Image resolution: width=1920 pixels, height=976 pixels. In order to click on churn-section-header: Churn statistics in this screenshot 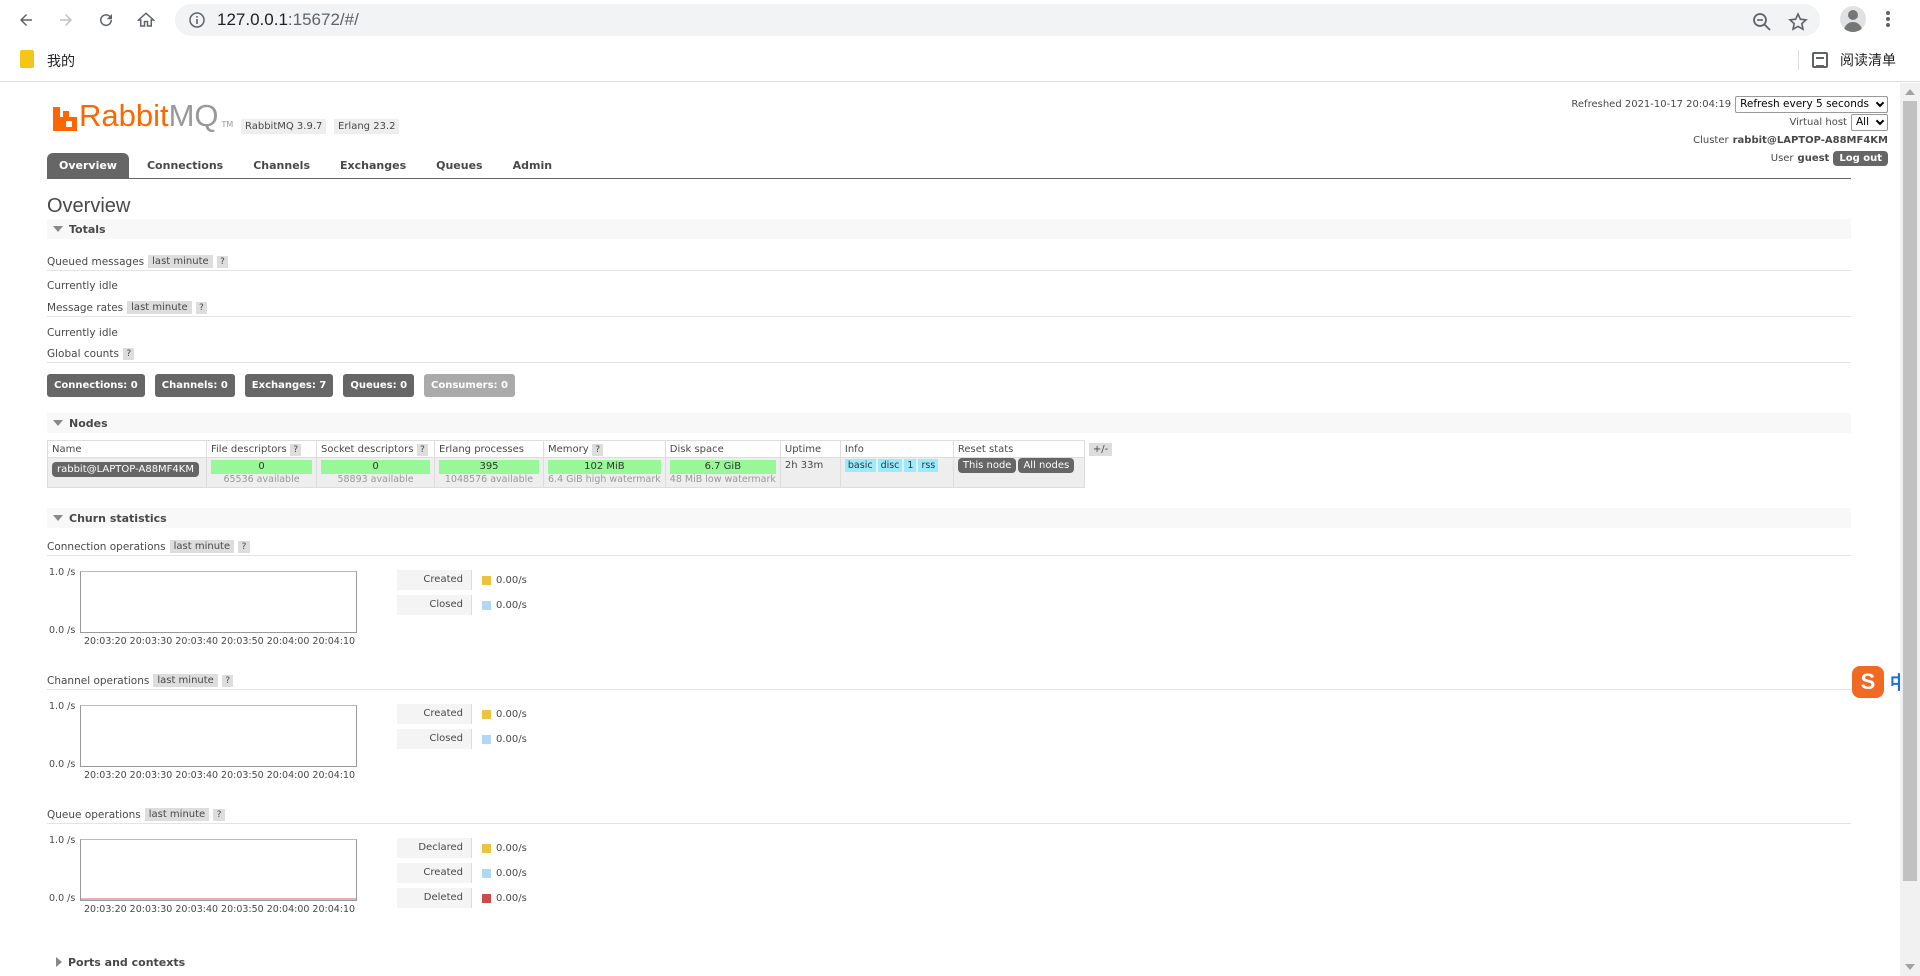, I will do `click(949, 518)`.